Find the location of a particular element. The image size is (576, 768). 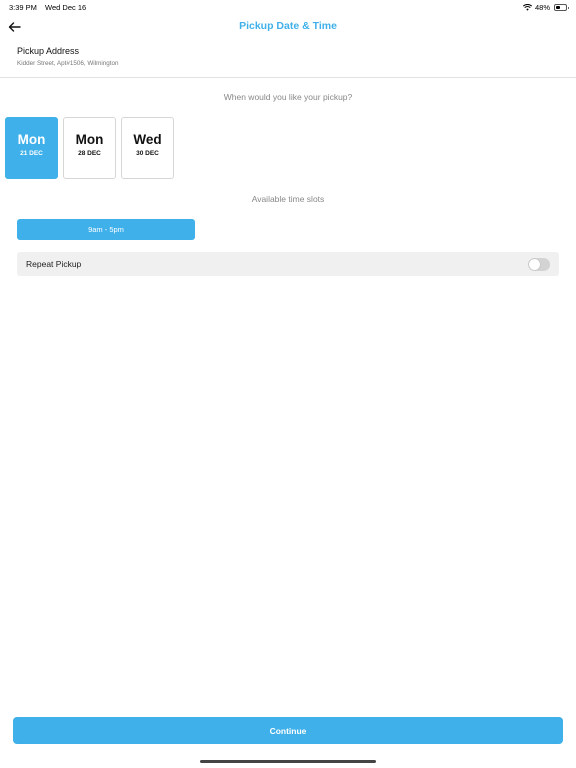

status-time: 3:39 PM is located at coordinates (23, 7).